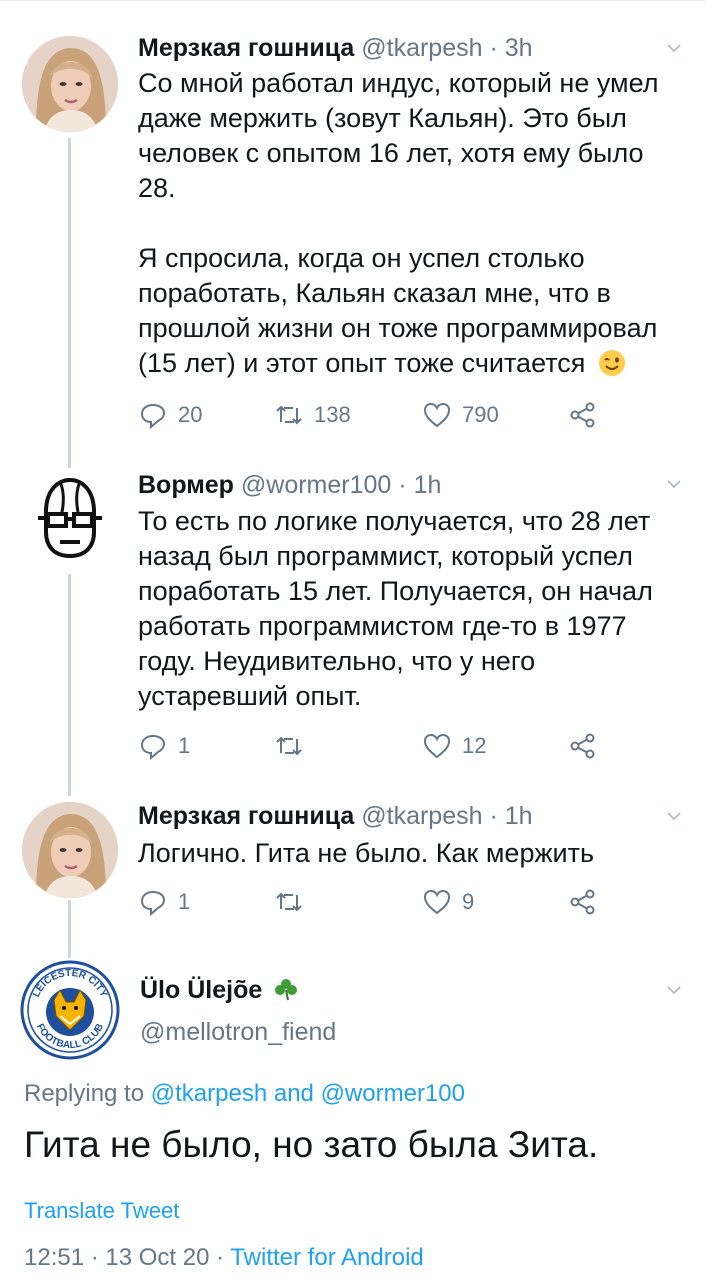 The width and height of the screenshot is (706, 1280). I want to click on user-name: Вормер, so click(186, 485).